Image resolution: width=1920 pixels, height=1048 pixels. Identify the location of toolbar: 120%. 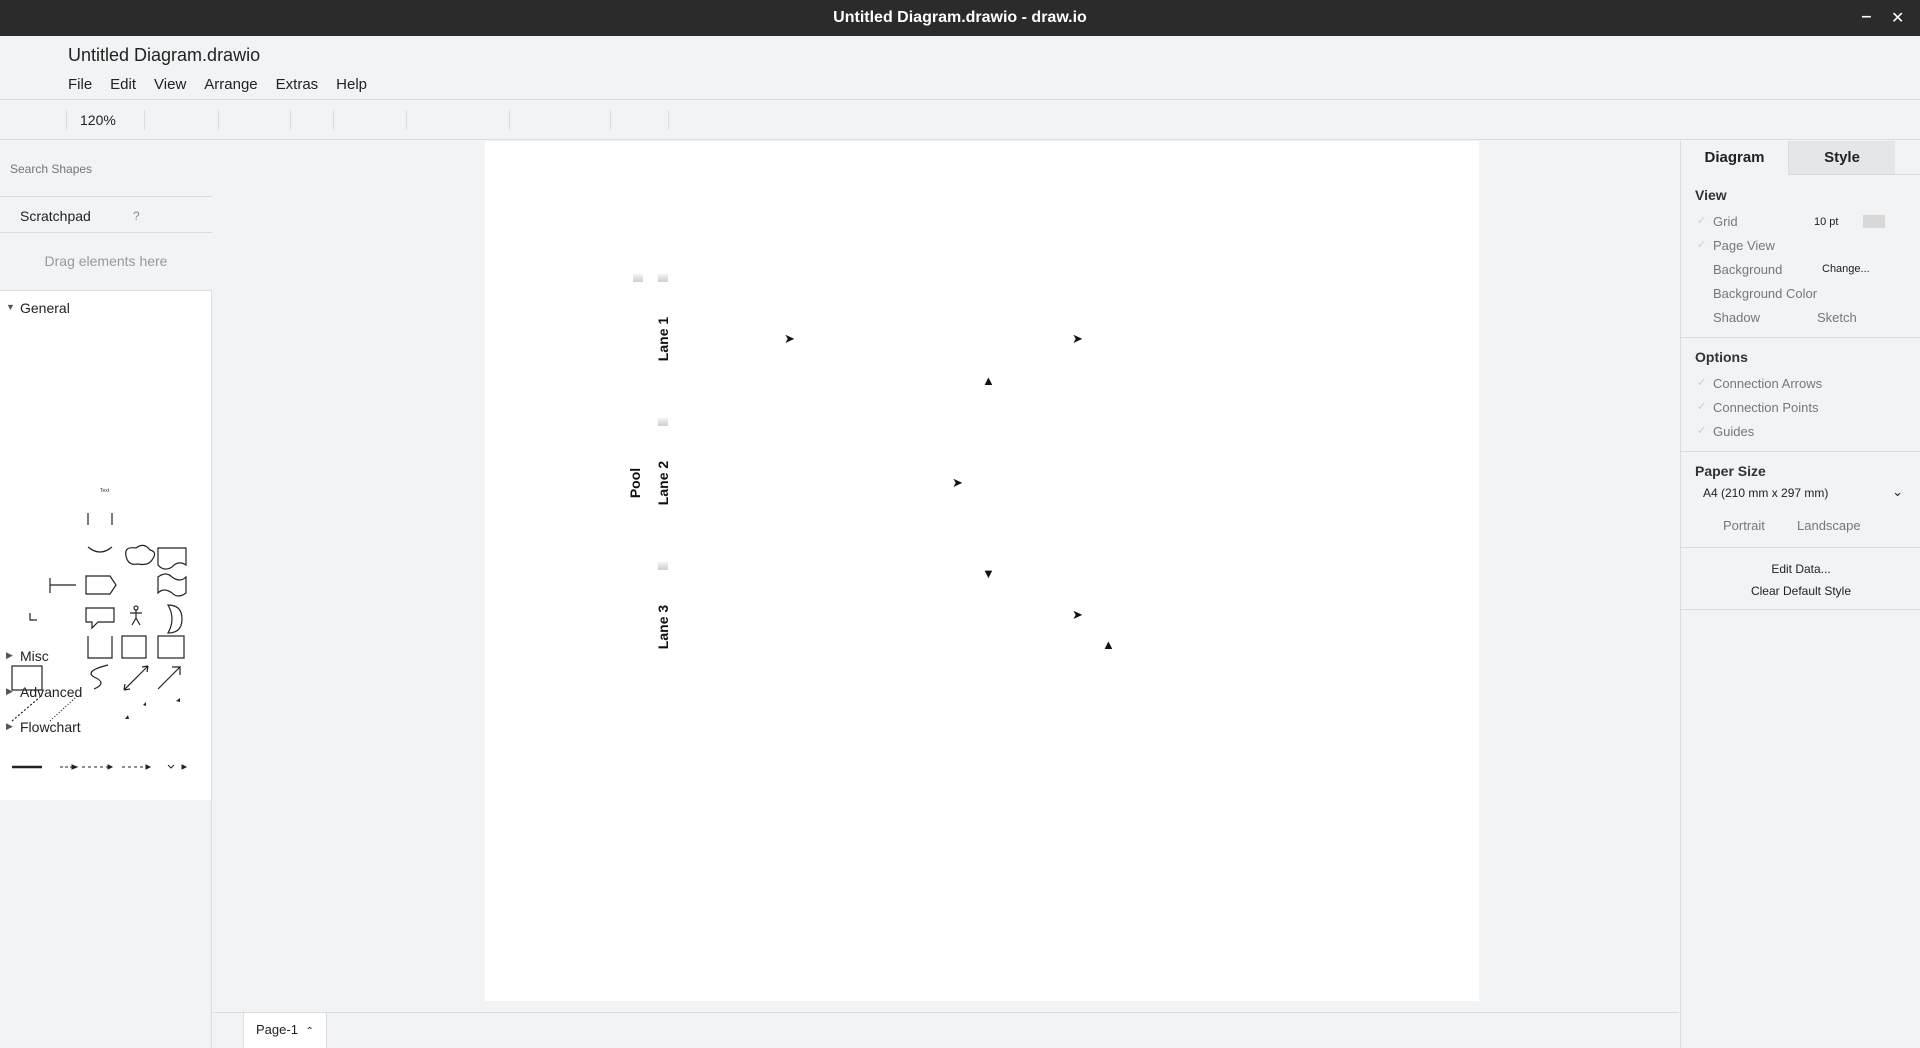
(960, 120).